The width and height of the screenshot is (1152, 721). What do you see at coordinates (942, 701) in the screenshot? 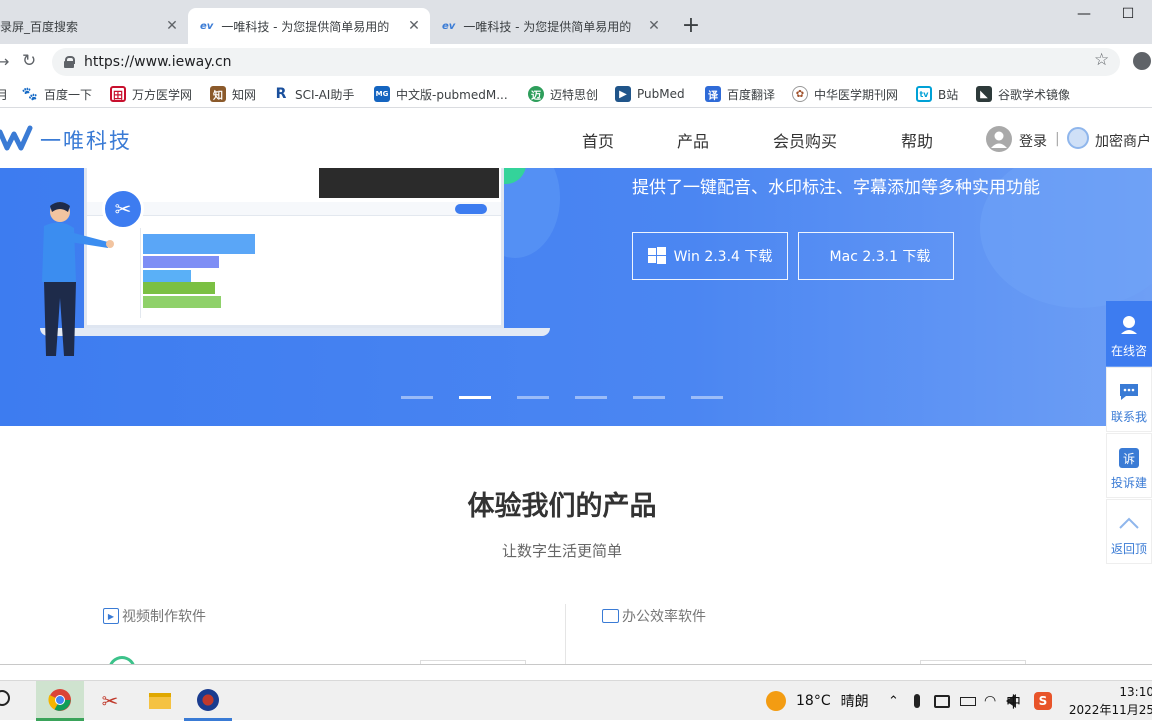
I see `screen-capture-tray-icon` at bounding box center [942, 701].